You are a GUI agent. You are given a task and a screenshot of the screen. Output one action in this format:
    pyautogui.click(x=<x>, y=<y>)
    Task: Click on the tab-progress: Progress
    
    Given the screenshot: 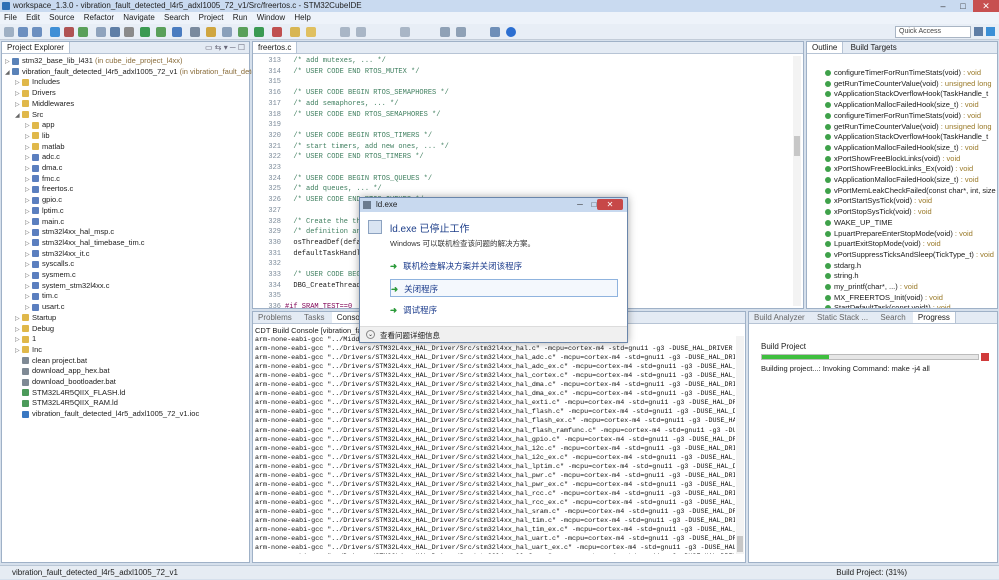 What is the action you would take?
    pyautogui.click(x=934, y=317)
    